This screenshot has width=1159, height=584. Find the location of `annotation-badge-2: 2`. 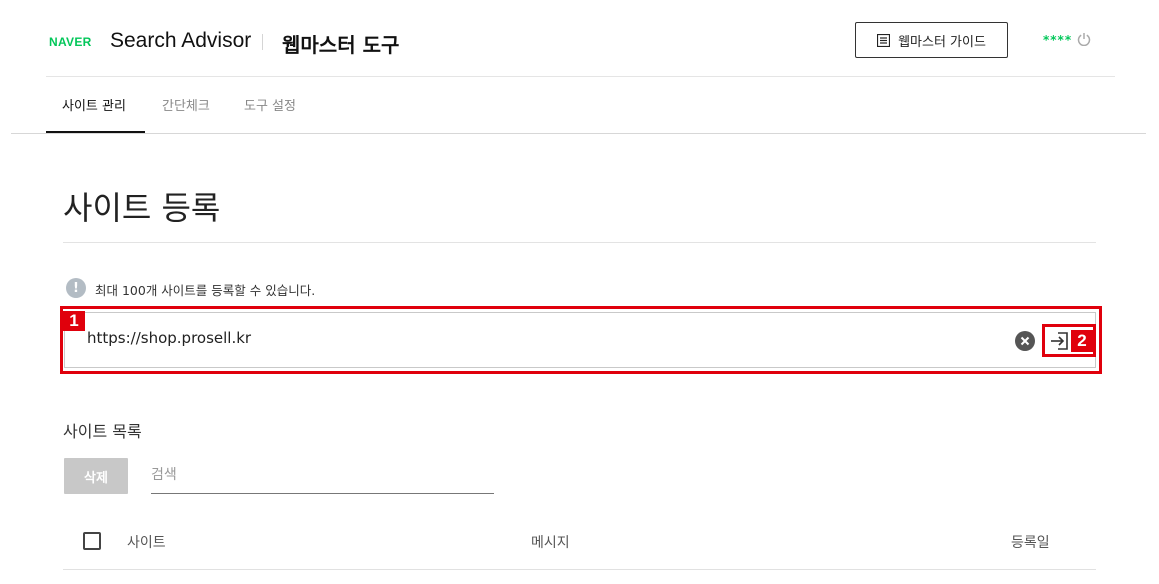

annotation-badge-2: 2 is located at coordinates (1082, 341).